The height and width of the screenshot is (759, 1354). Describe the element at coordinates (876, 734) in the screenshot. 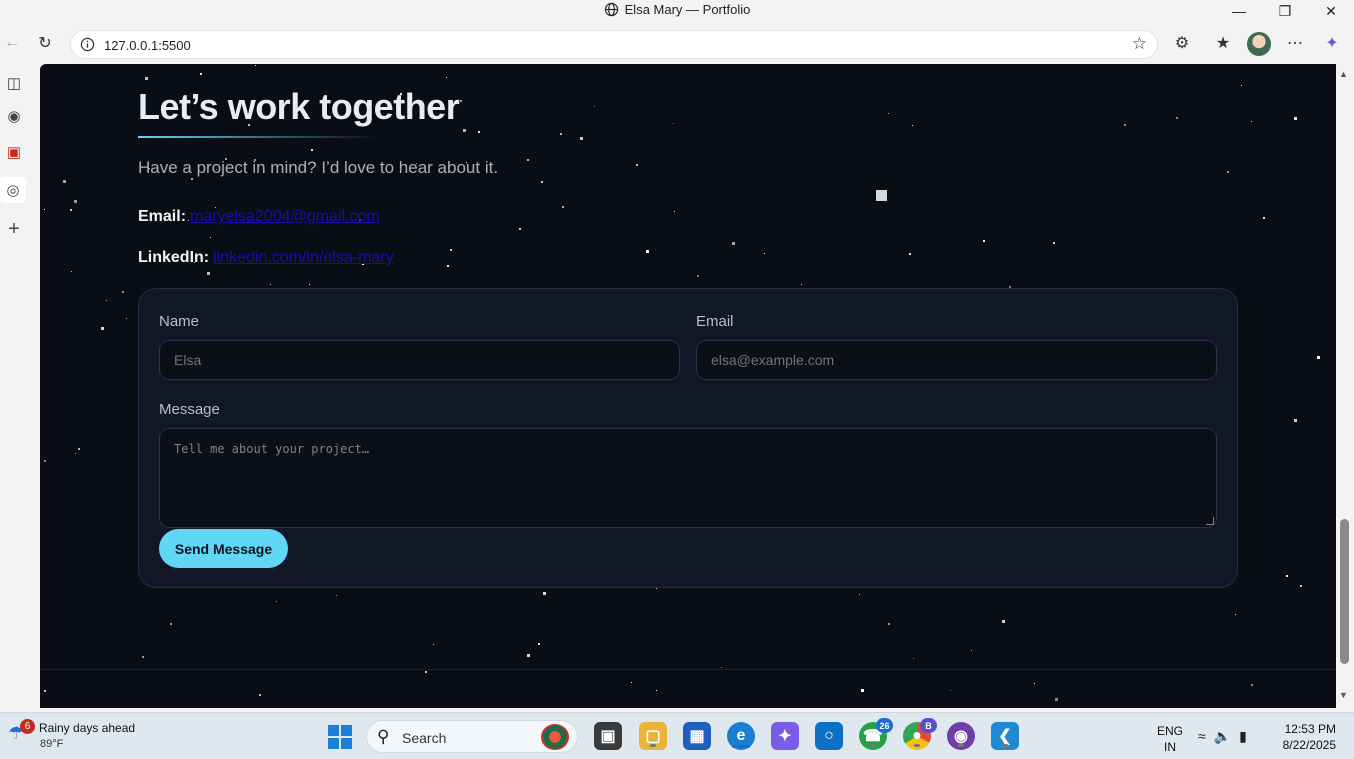

I see `whatsapp-icon: ☎ 26` at that location.